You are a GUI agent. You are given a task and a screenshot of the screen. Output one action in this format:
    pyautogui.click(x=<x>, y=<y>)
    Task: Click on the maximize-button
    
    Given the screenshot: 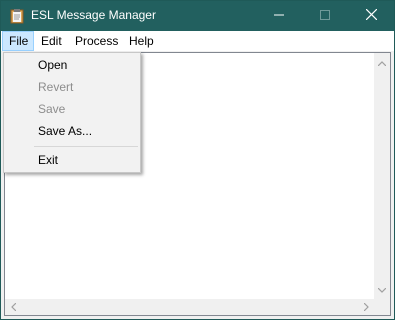 What is the action you would take?
    pyautogui.click(x=325, y=16)
    